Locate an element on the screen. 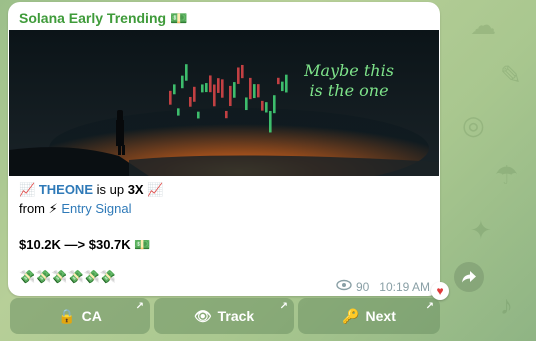 This screenshot has height=341, width=536. ca-button: 🔒 CA ↗ is located at coordinates (80, 316).